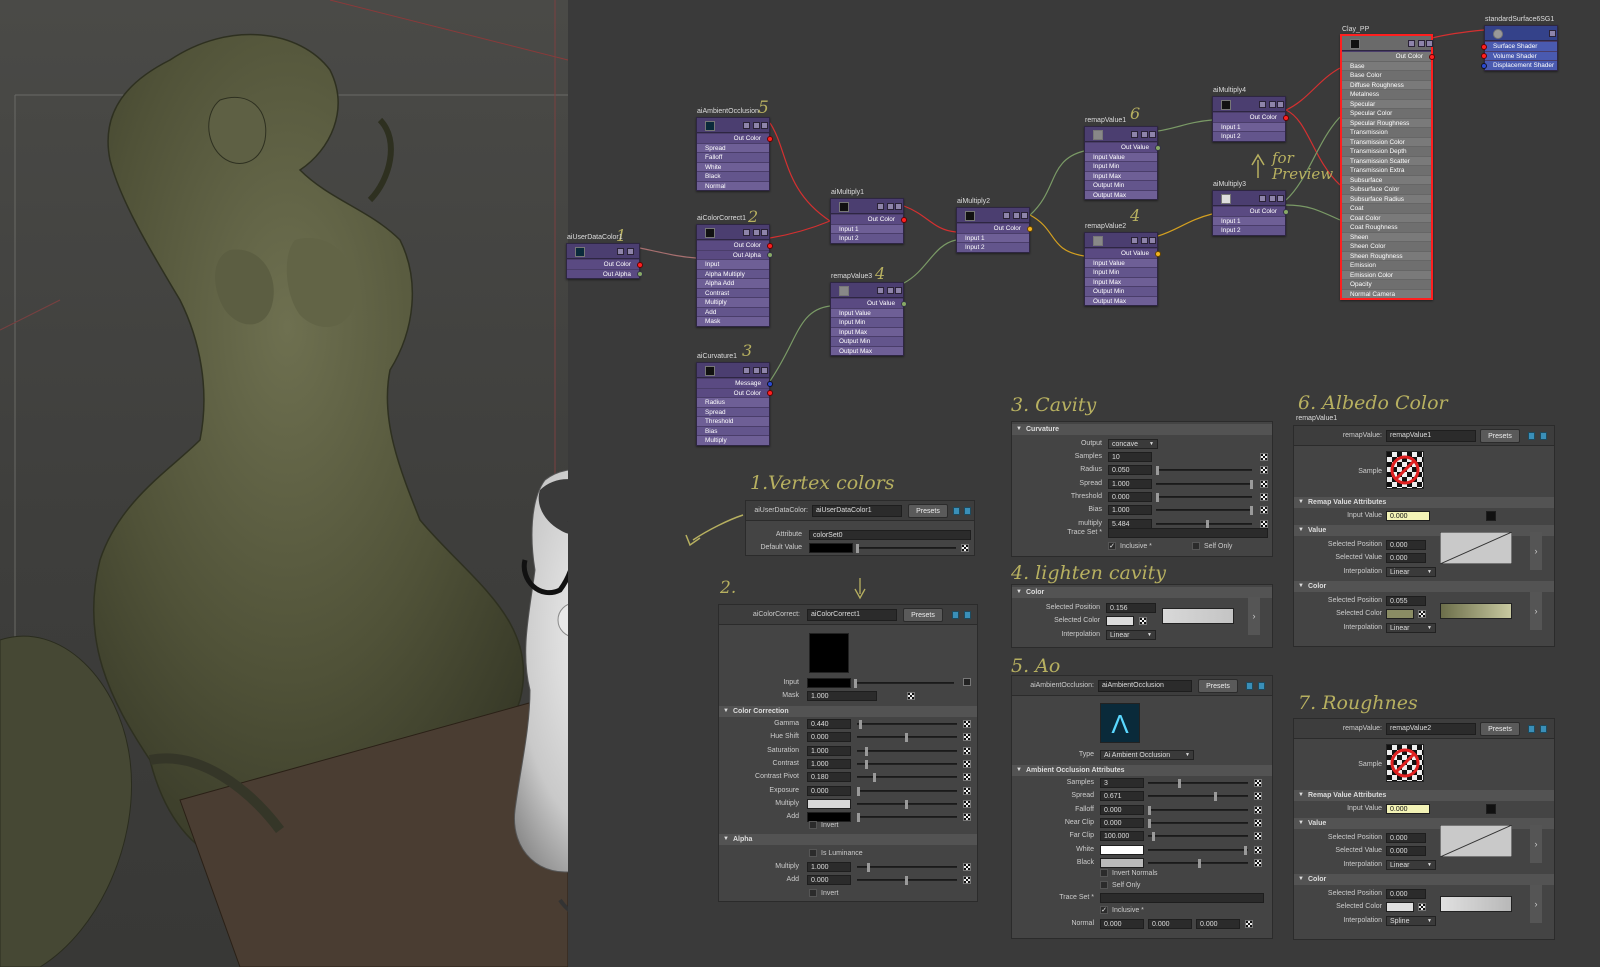 The height and width of the screenshot is (967, 1600). I want to click on node-name-field: aiUserDataColor1, so click(857, 511).